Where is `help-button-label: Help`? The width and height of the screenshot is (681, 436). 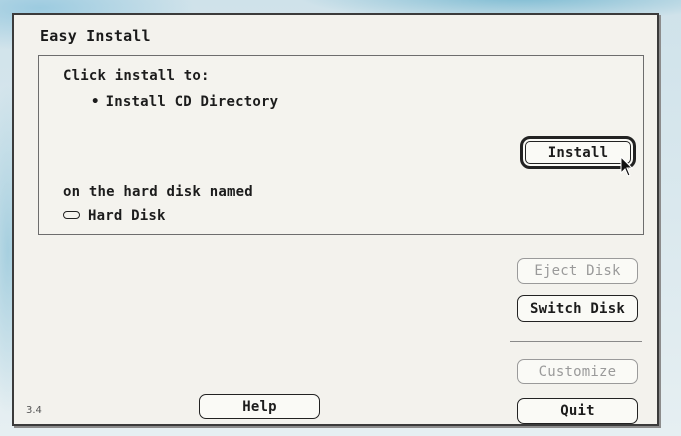 help-button-label: Help is located at coordinates (259, 406).